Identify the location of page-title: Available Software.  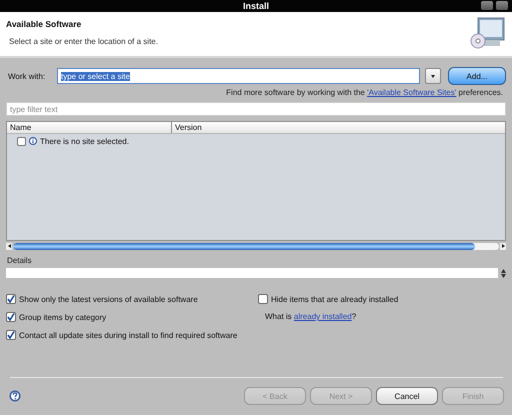
(44, 24).